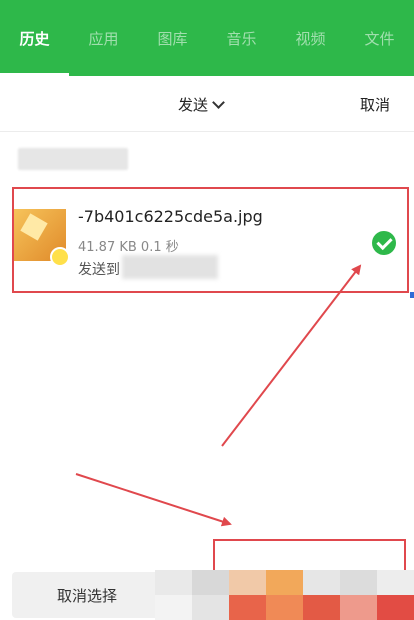  I want to click on tab-video: 视频, so click(310, 38).